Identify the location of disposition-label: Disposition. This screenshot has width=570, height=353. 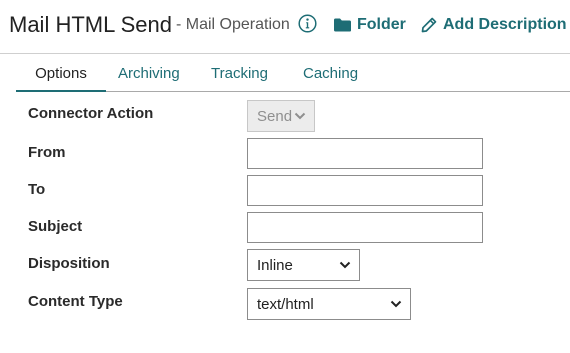
(69, 263).